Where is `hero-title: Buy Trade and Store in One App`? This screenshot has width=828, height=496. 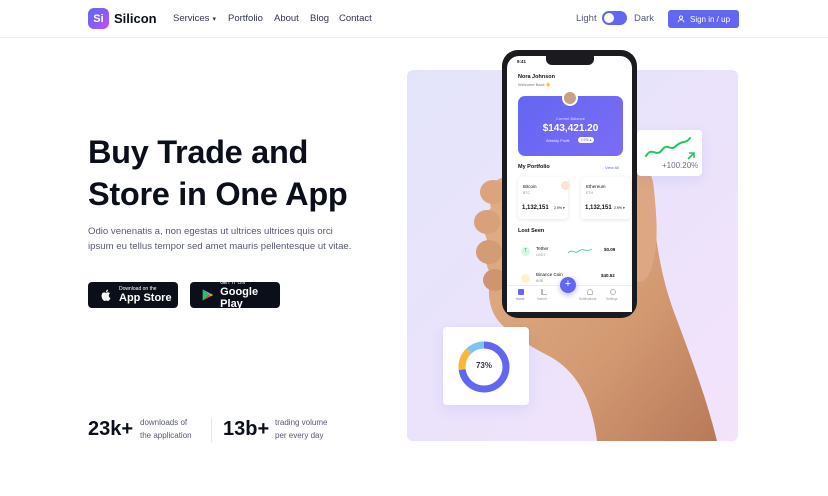
hero-title: Buy Trade and Store in One App is located at coordinates (243, 173).